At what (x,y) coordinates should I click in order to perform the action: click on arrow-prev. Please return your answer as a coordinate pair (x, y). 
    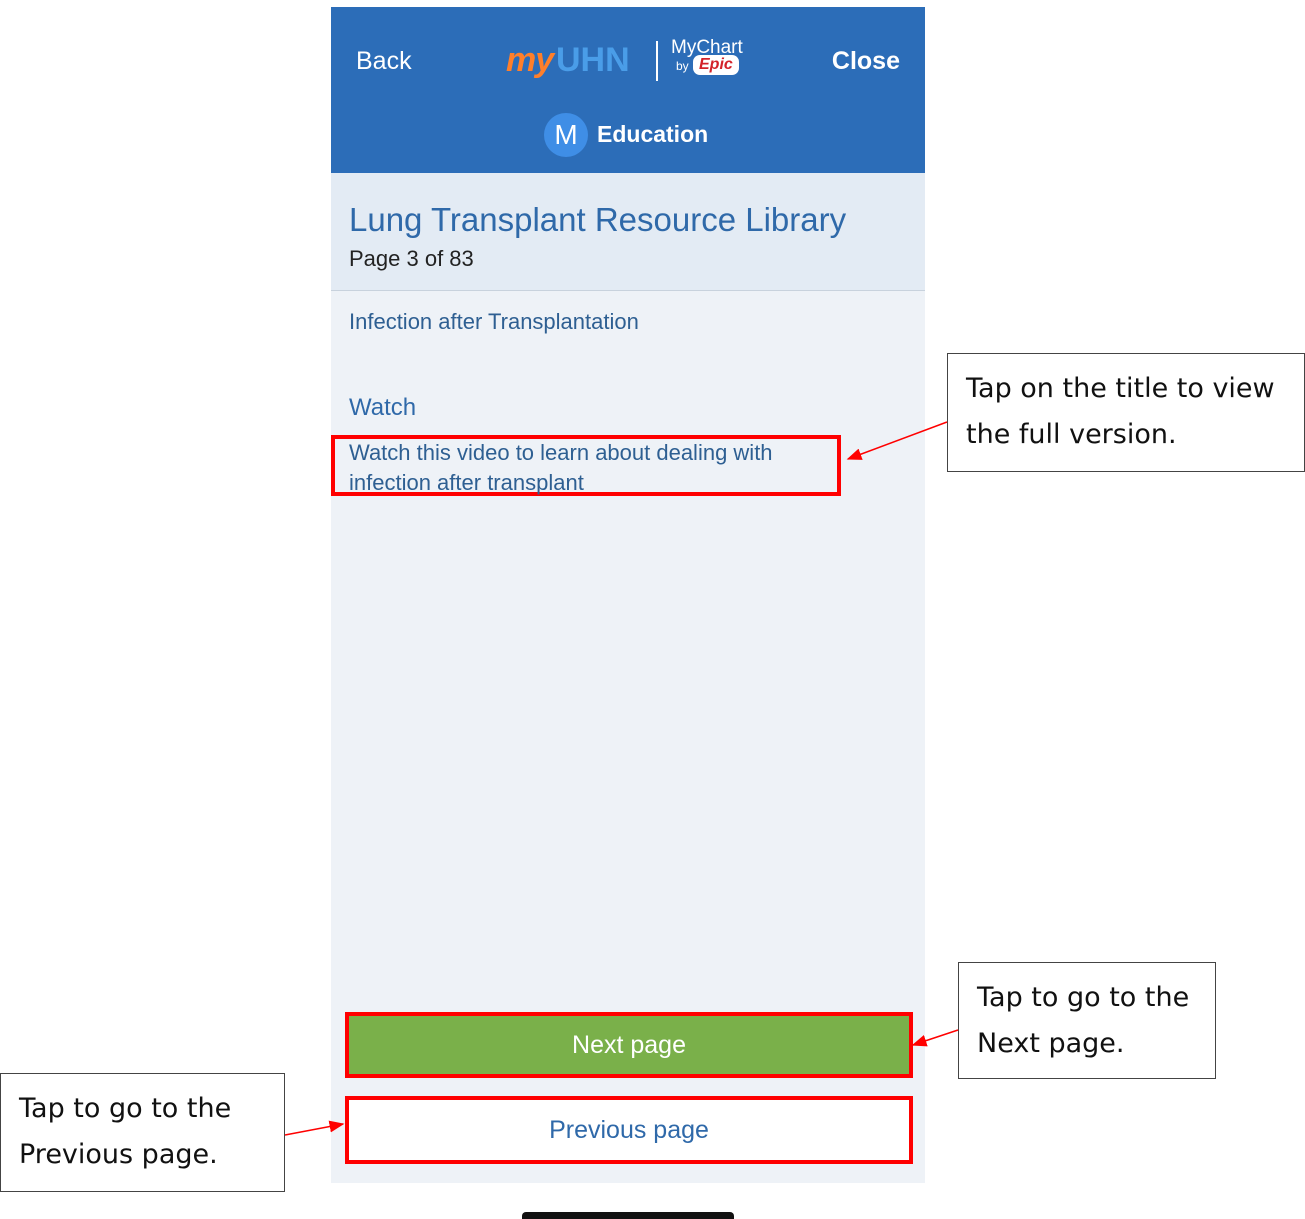
    Looking at the image, I should click on (314, 1128).